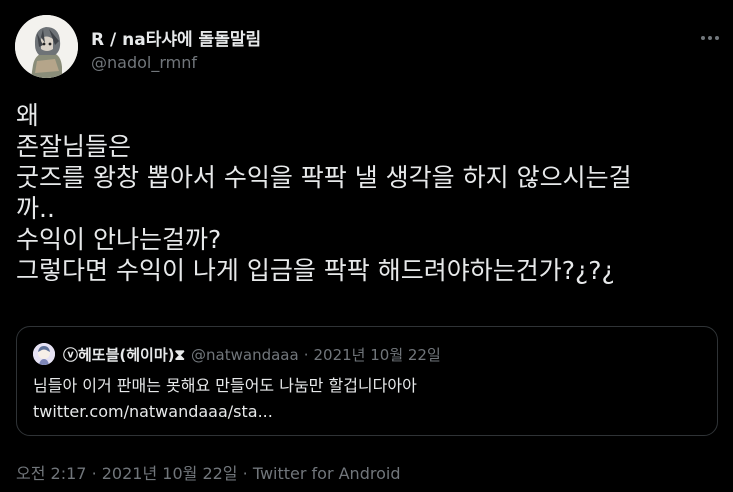  I want to click on quoted-author-name: ⓥ헤또블(헤이마)⧗, so click(124, 355).